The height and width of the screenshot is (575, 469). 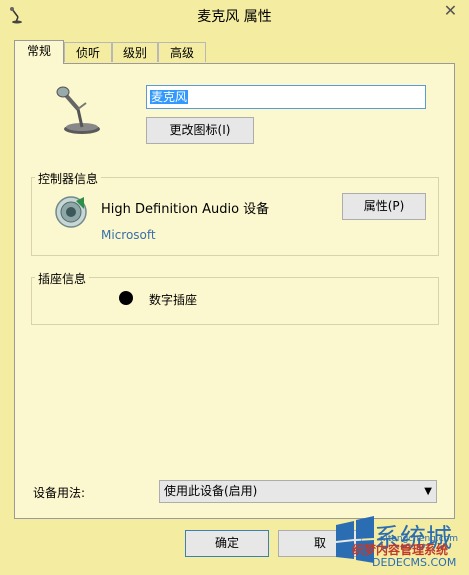 I want to click on tab-strip: 常规 侦听 级别 高级, so click(x=234, y=52).